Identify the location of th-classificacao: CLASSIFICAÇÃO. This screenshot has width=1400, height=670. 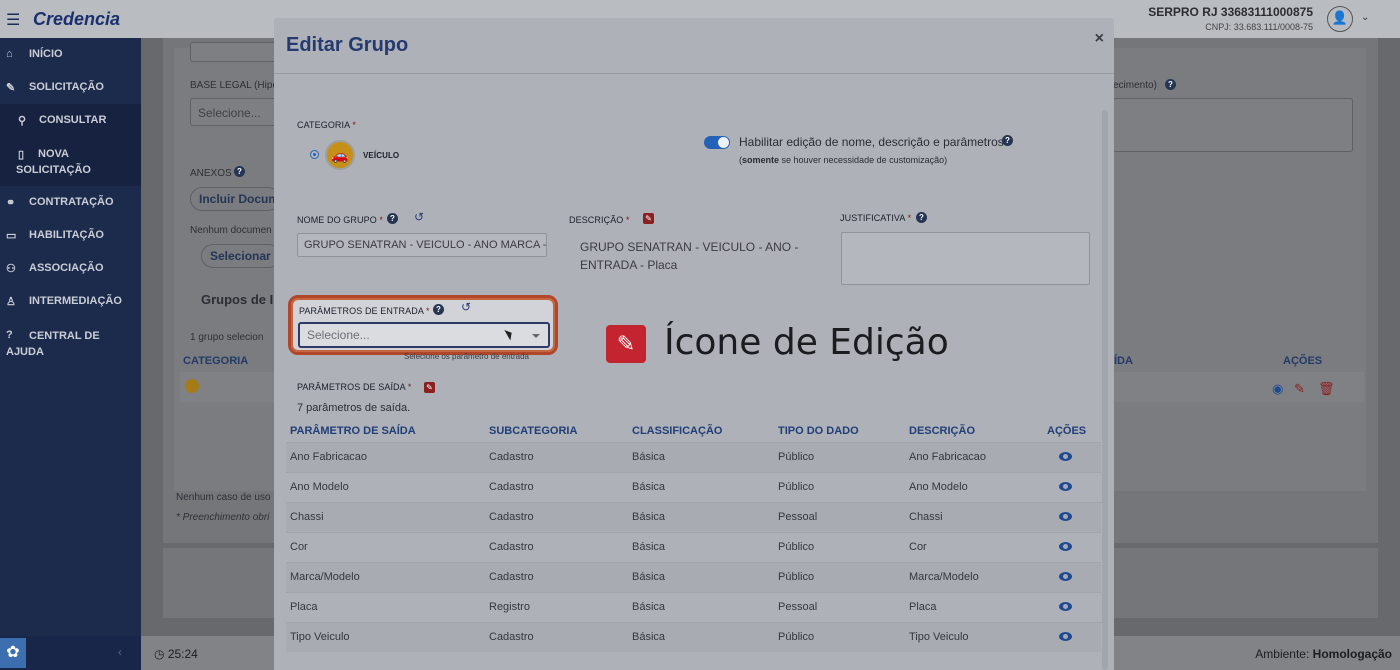
(677, 431).